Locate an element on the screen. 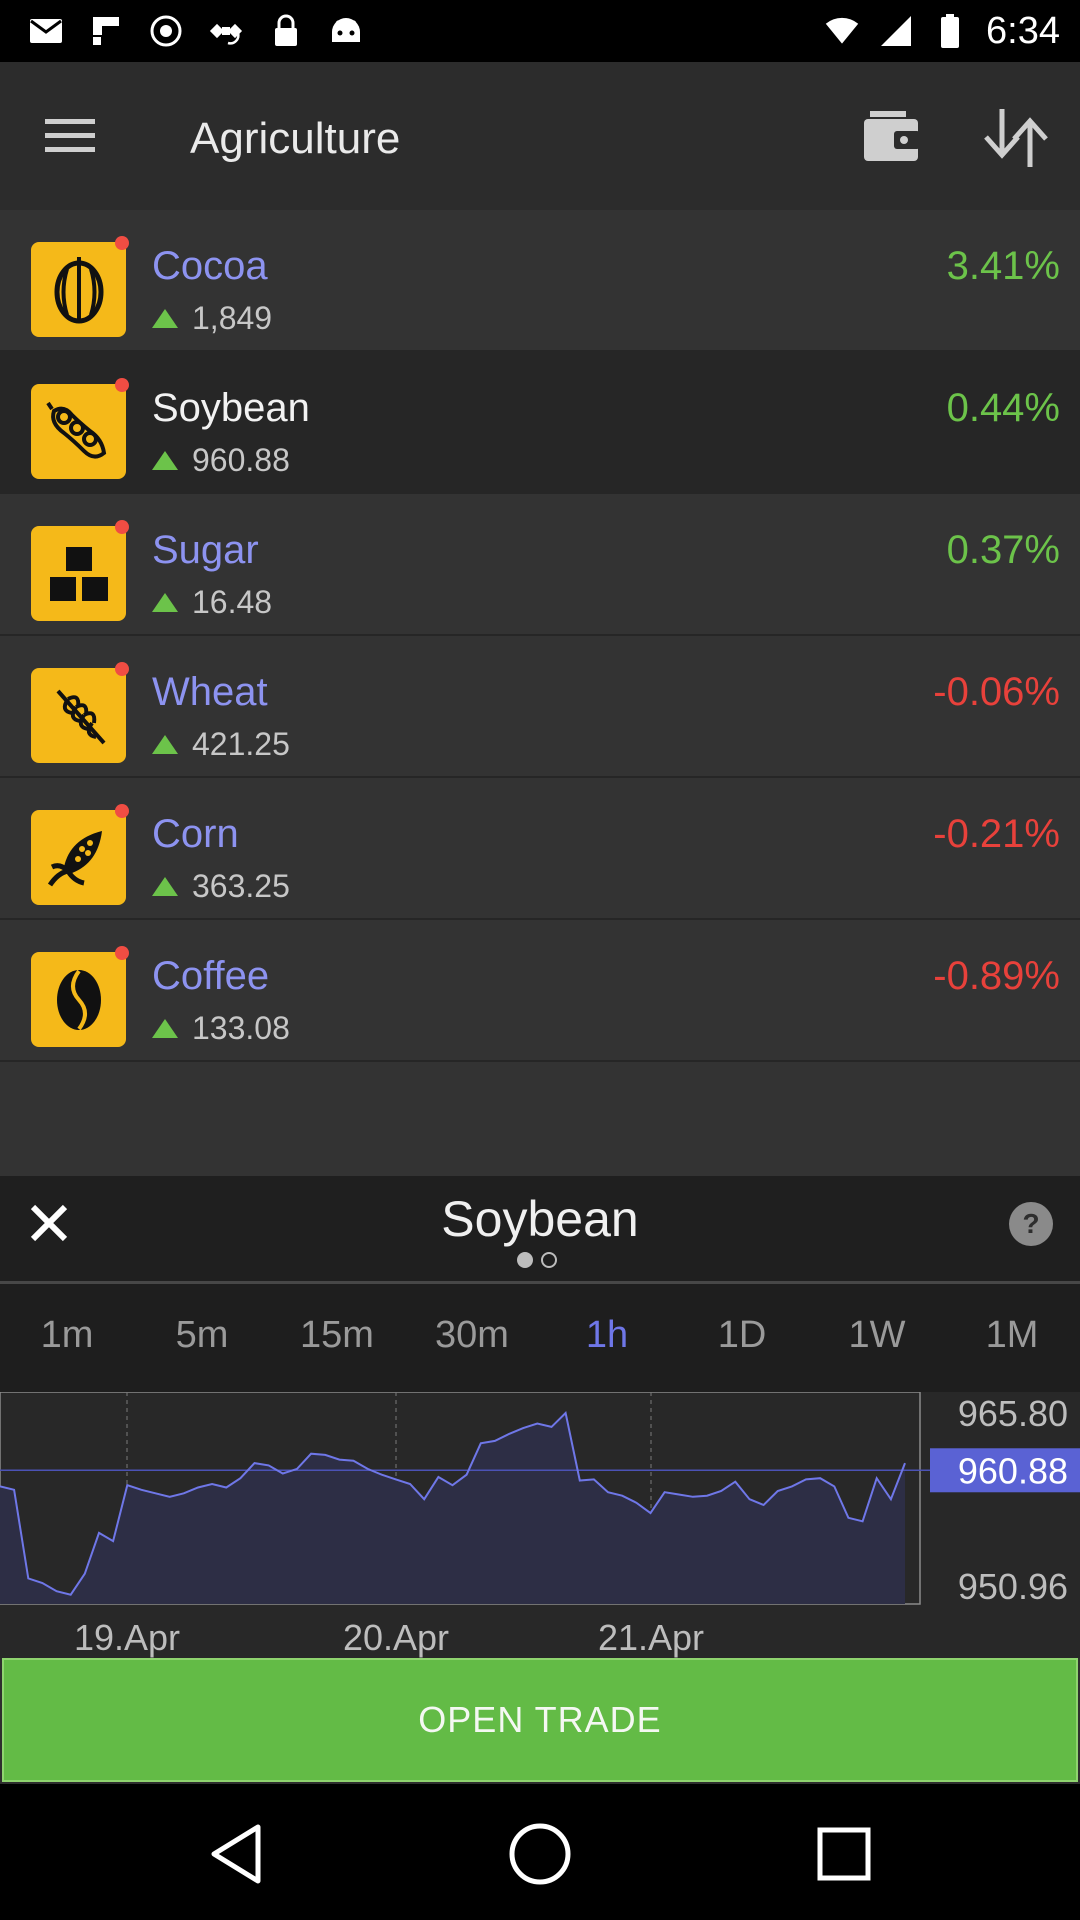  wallet-icon is located at coordinates (891, 135).